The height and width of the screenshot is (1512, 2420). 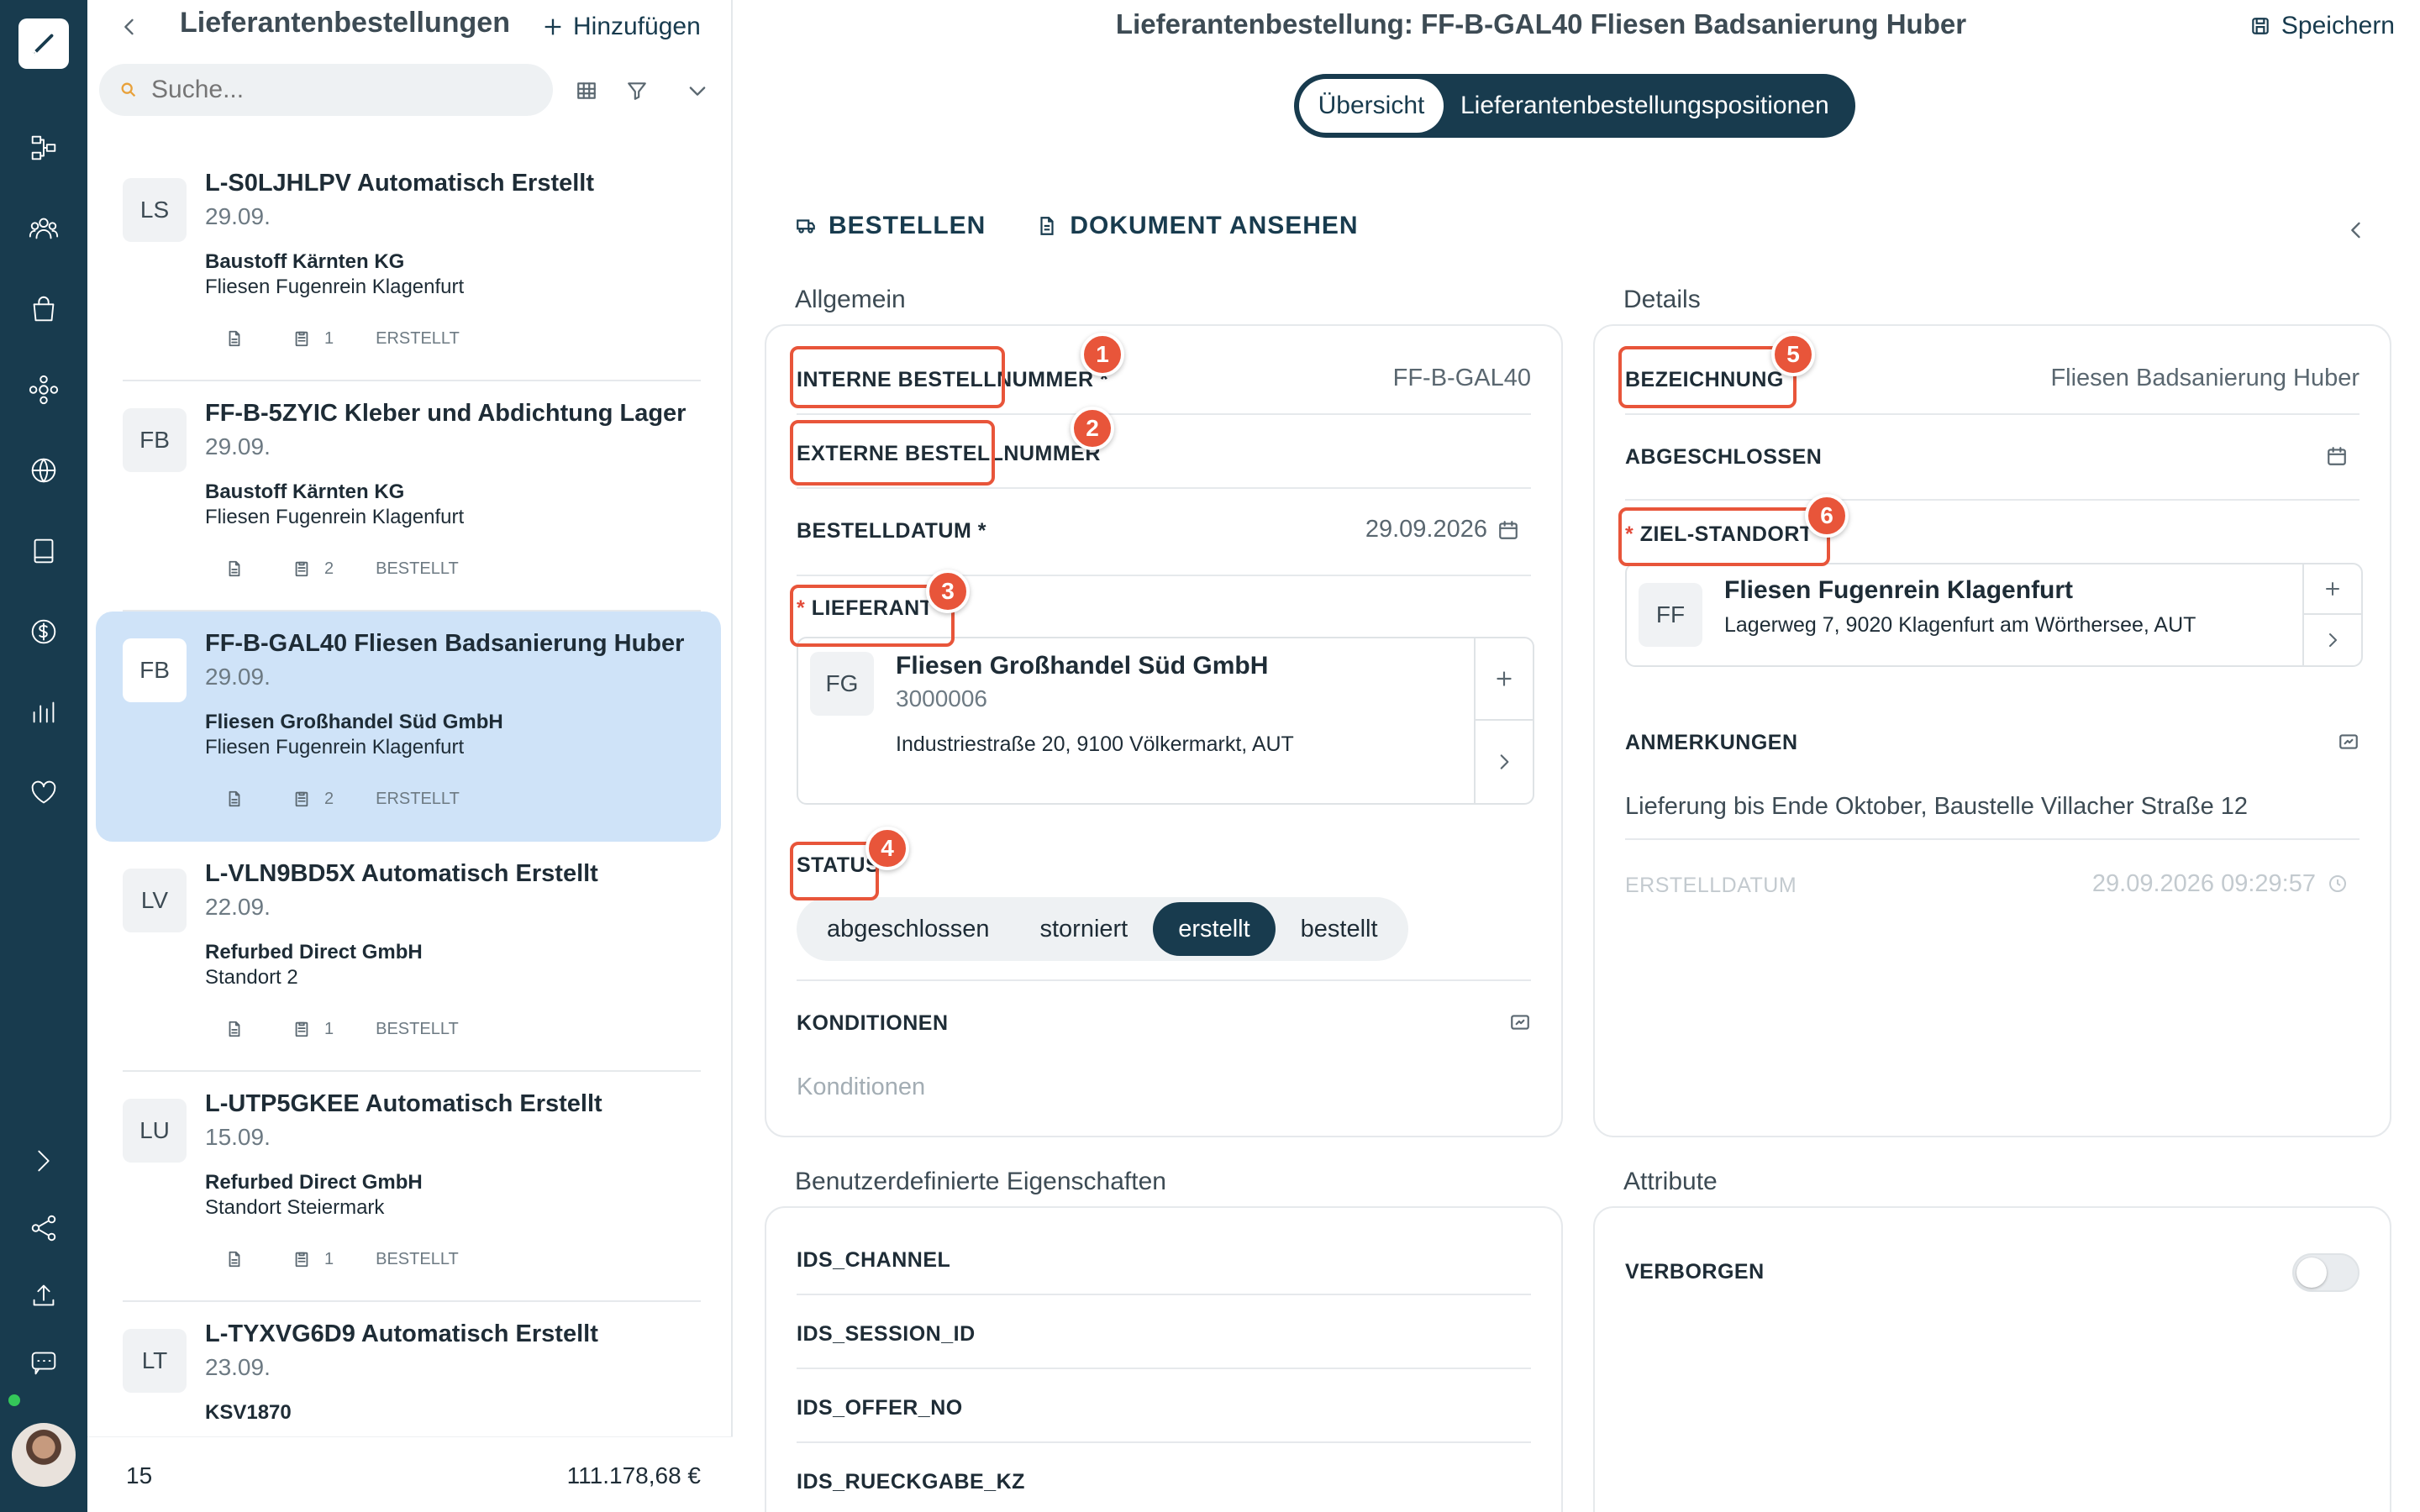 I want to click on nav-network-icon, so click(x=44, y=390).